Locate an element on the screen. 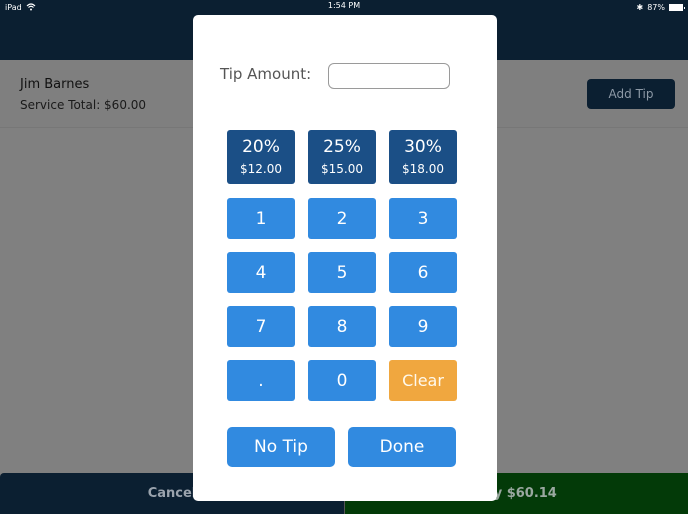  key-1-button: 1 is located at coordinates (261, 218).